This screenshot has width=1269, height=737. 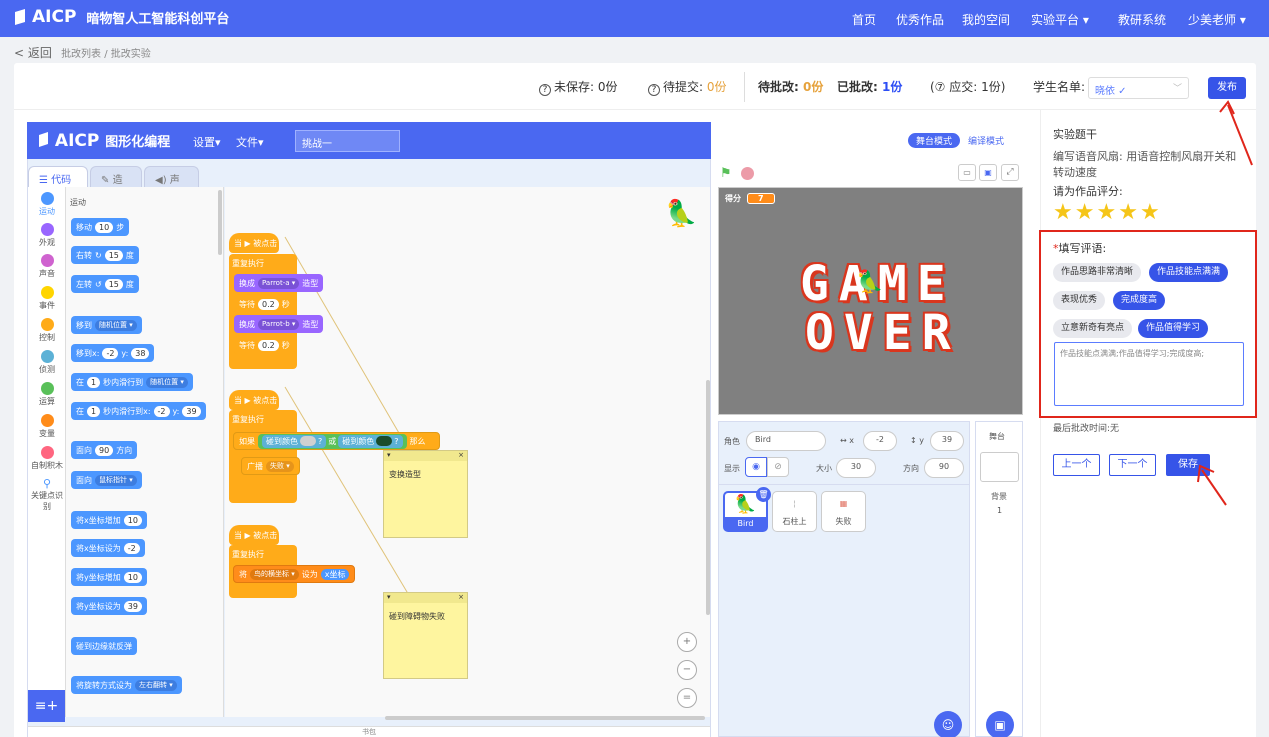 I want to click on sprite-name-input: Bird, so click(x=786, y=441).